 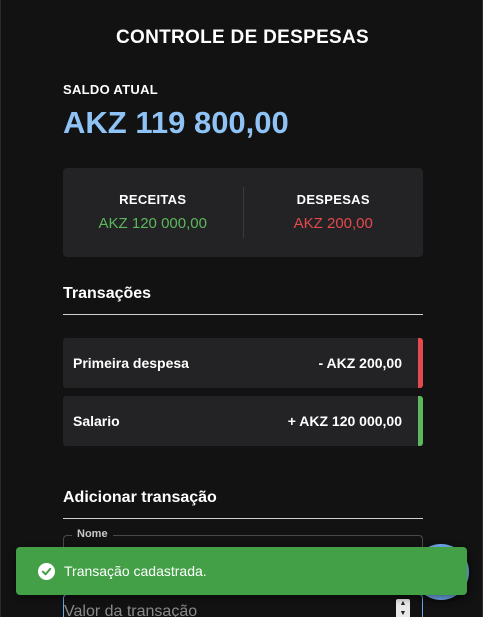 I want to click on balance-value: AKZ 119 800,00, so click(x=176, y=122).